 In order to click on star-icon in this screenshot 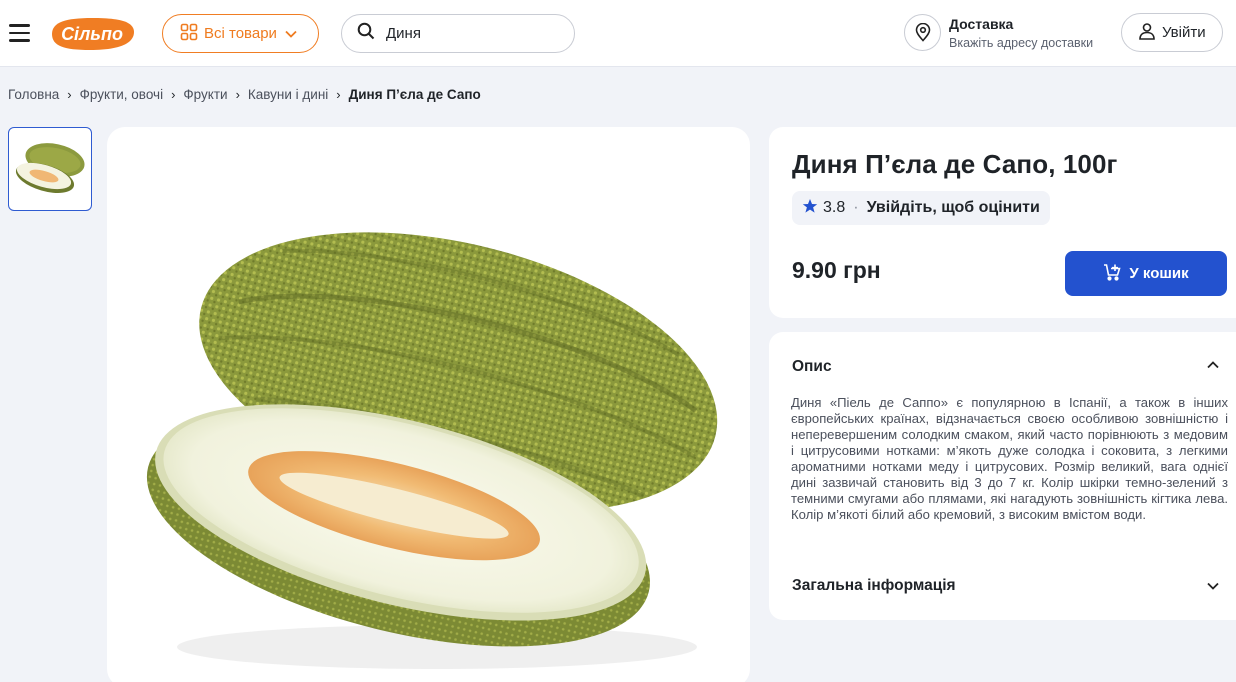, I will do `click(810, 208)`.